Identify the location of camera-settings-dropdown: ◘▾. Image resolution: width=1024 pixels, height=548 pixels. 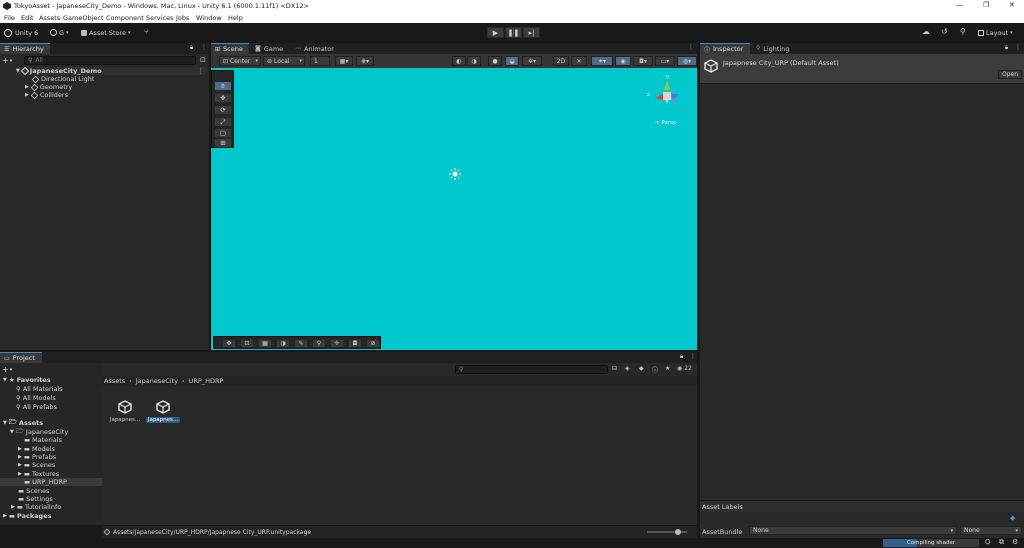
(643, 61).